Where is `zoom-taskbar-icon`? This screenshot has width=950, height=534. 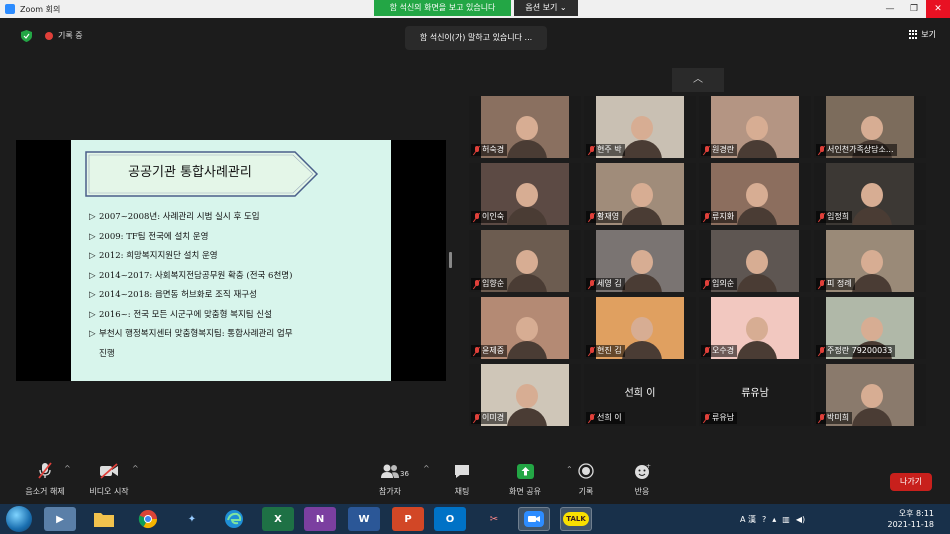
zoom-taskbar-icon is located at coordinates (534, 519).